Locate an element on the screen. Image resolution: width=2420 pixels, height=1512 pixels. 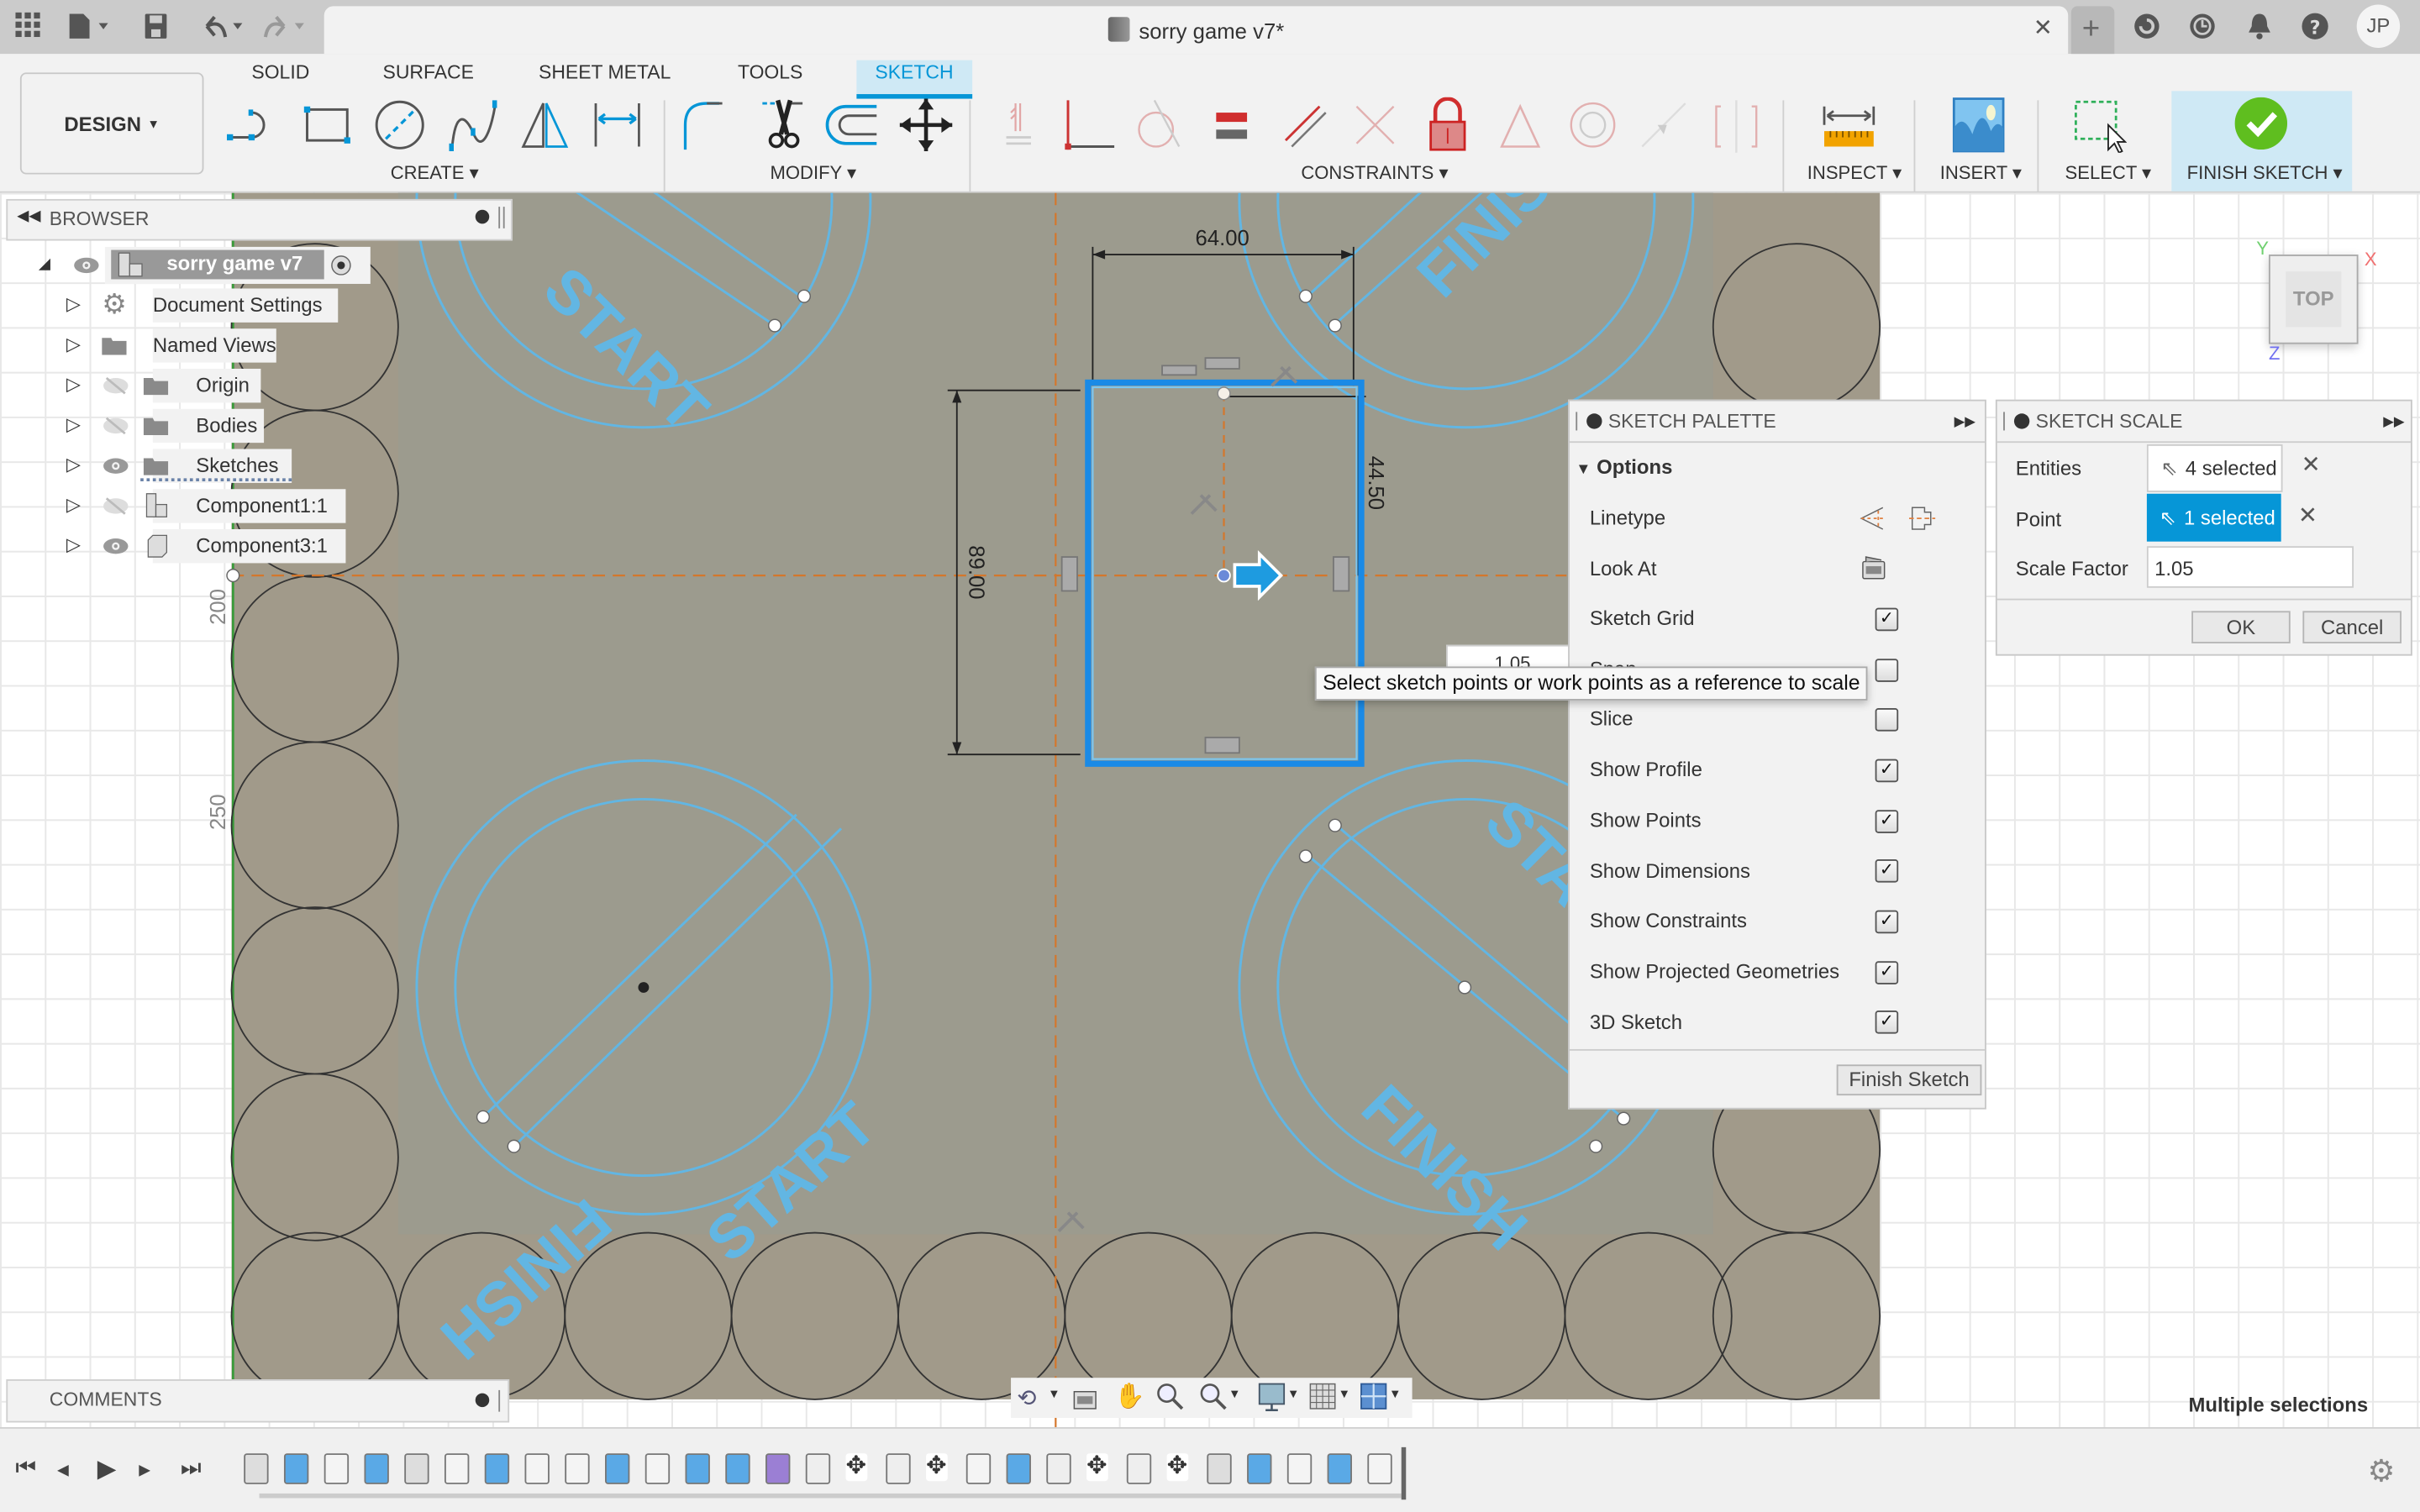
inspect-menu: INSPECT ▾ is located at coordinates (1855, 173).